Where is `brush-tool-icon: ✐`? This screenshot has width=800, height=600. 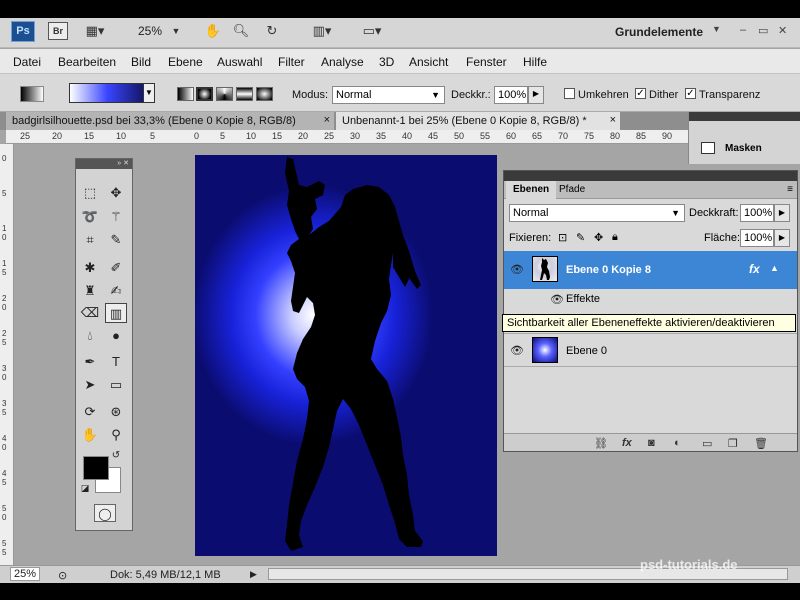 brush-tool-icon: ✐ is located at coordinates (116, 268).